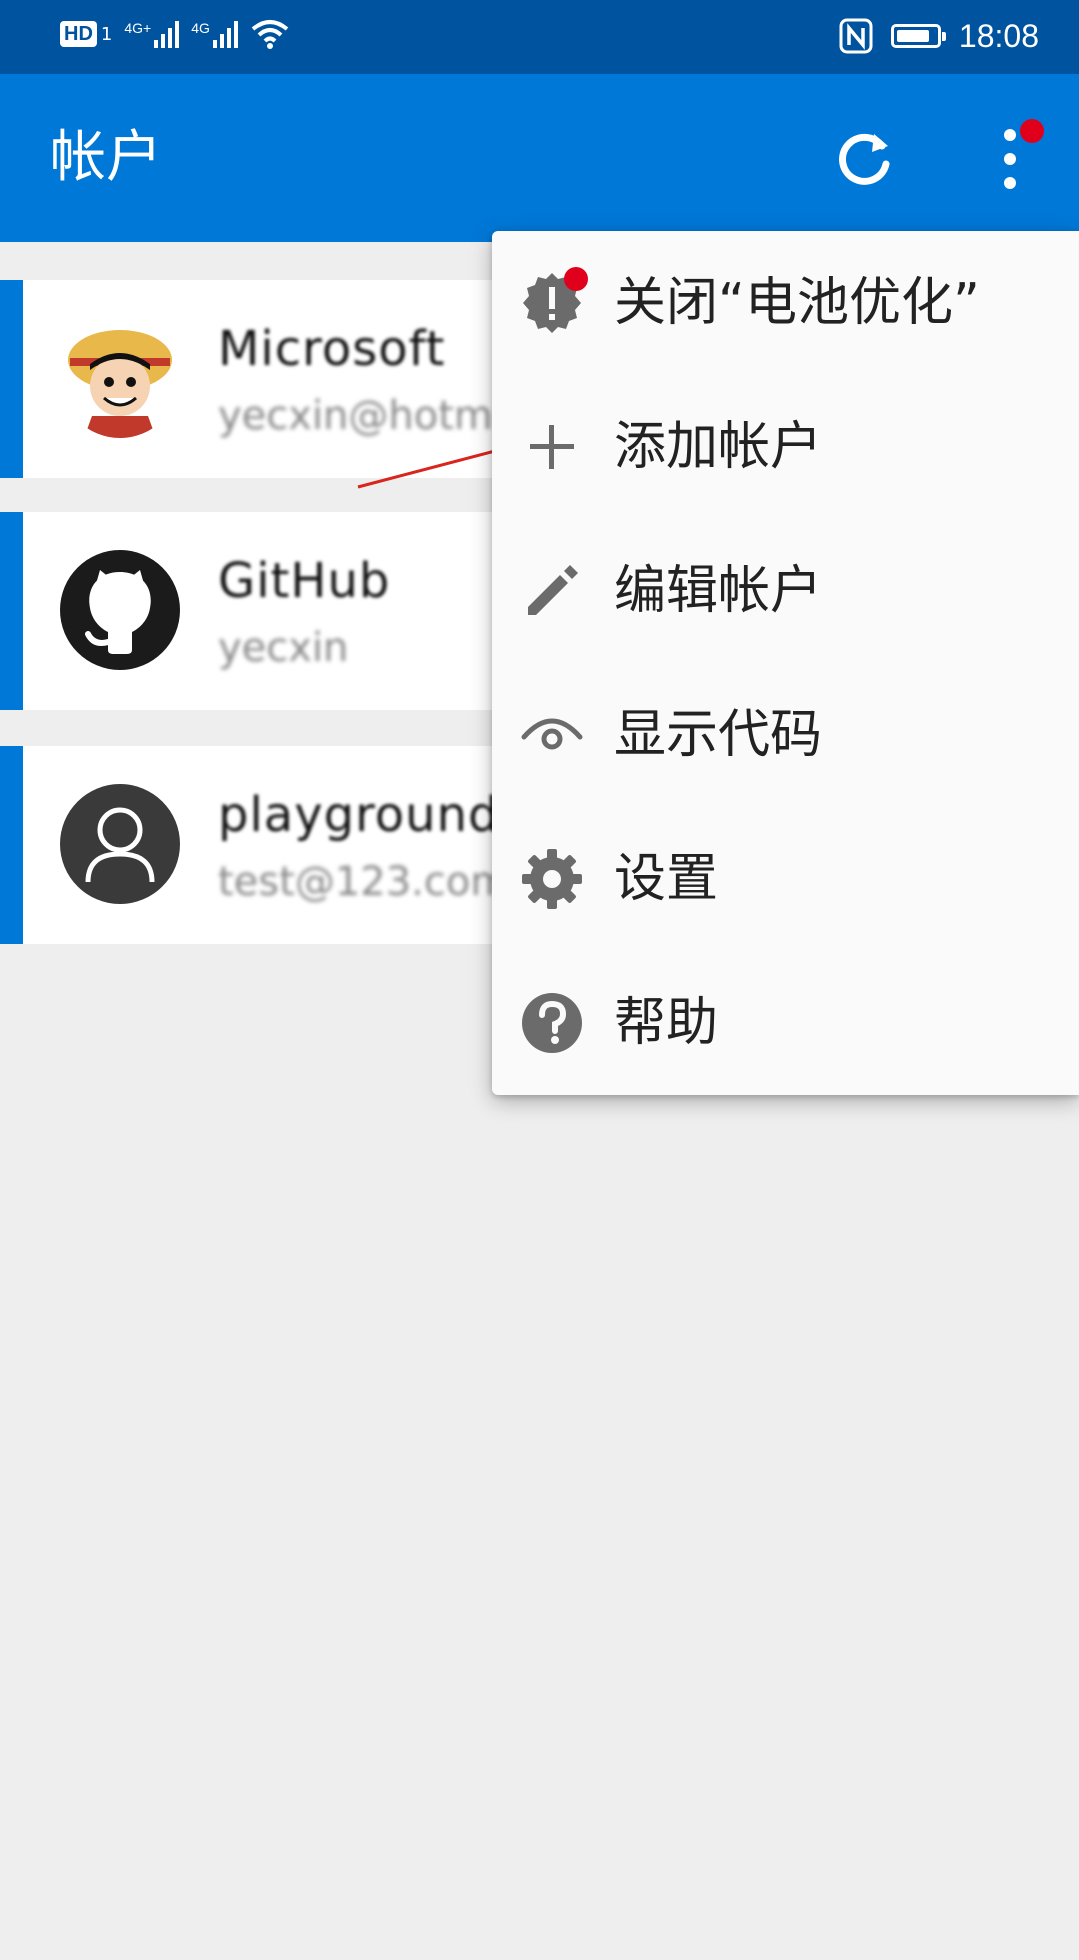  Describe the element at coordinates (359, 815) in the screenshot. I see `account-issuer: playground` at that location.